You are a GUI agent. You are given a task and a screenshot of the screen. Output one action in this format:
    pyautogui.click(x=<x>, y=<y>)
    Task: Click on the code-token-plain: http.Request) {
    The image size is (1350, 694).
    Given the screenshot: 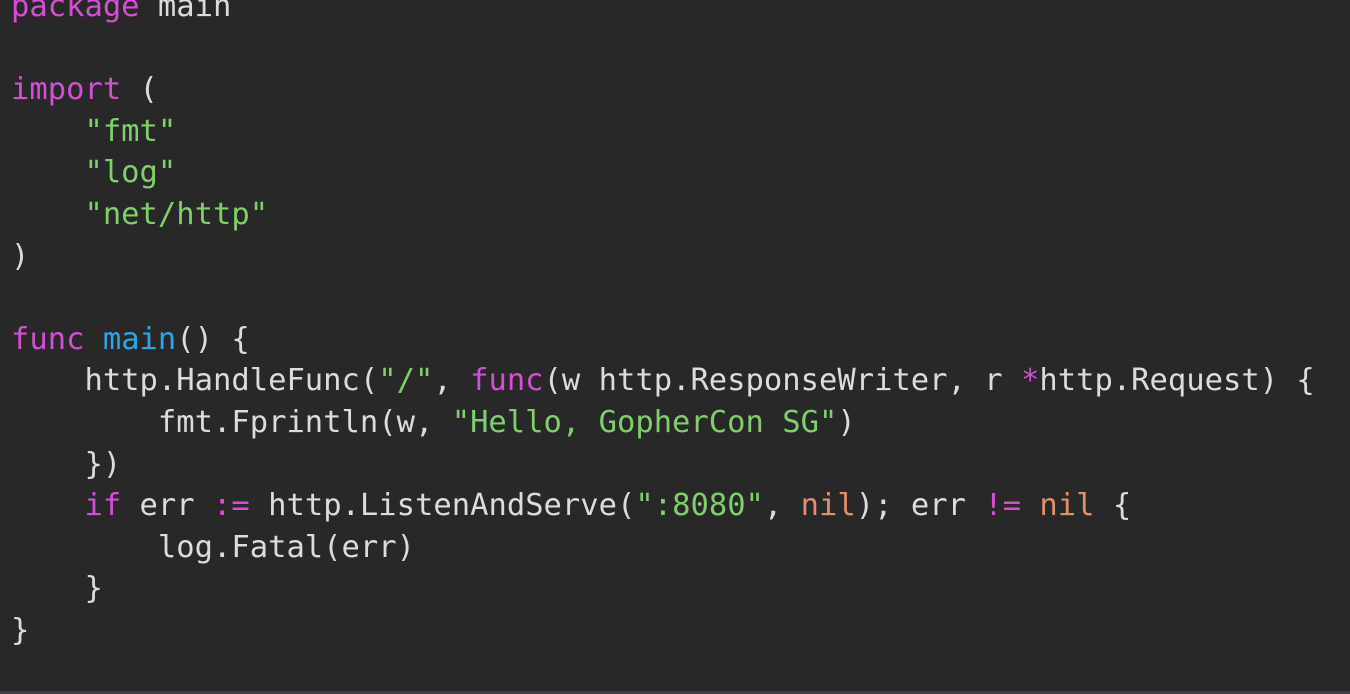 What is the action you would take?
    pyautogui.click(x=1177, y=381)
    